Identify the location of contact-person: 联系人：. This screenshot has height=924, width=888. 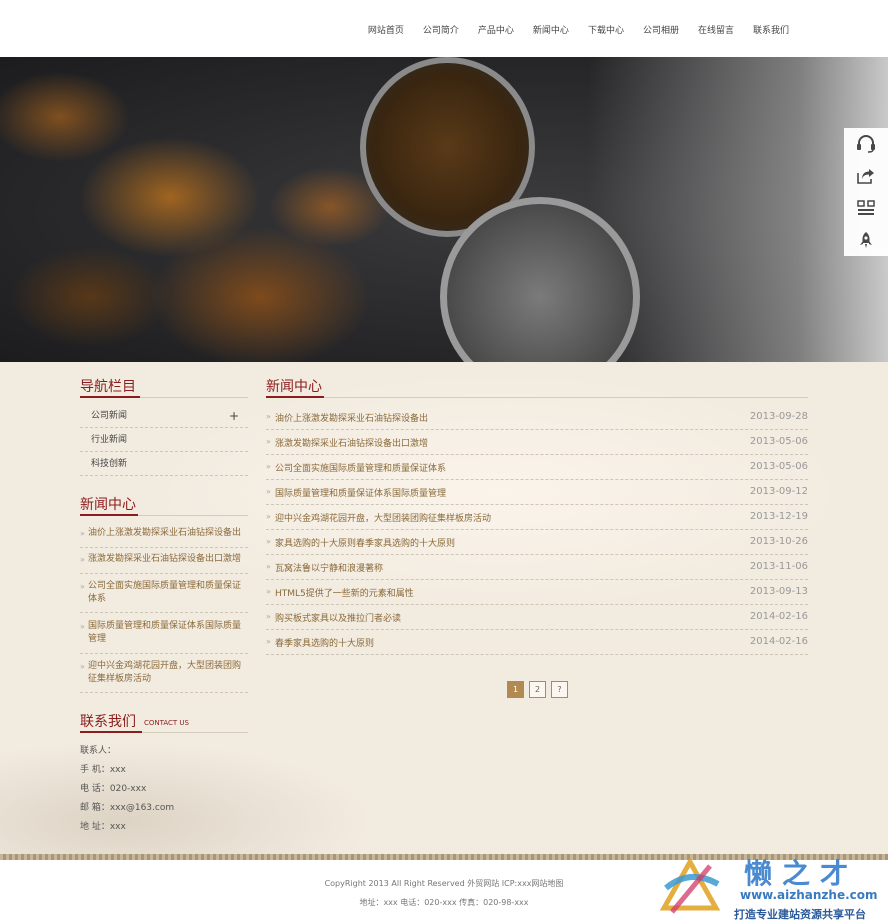
(98, 751).